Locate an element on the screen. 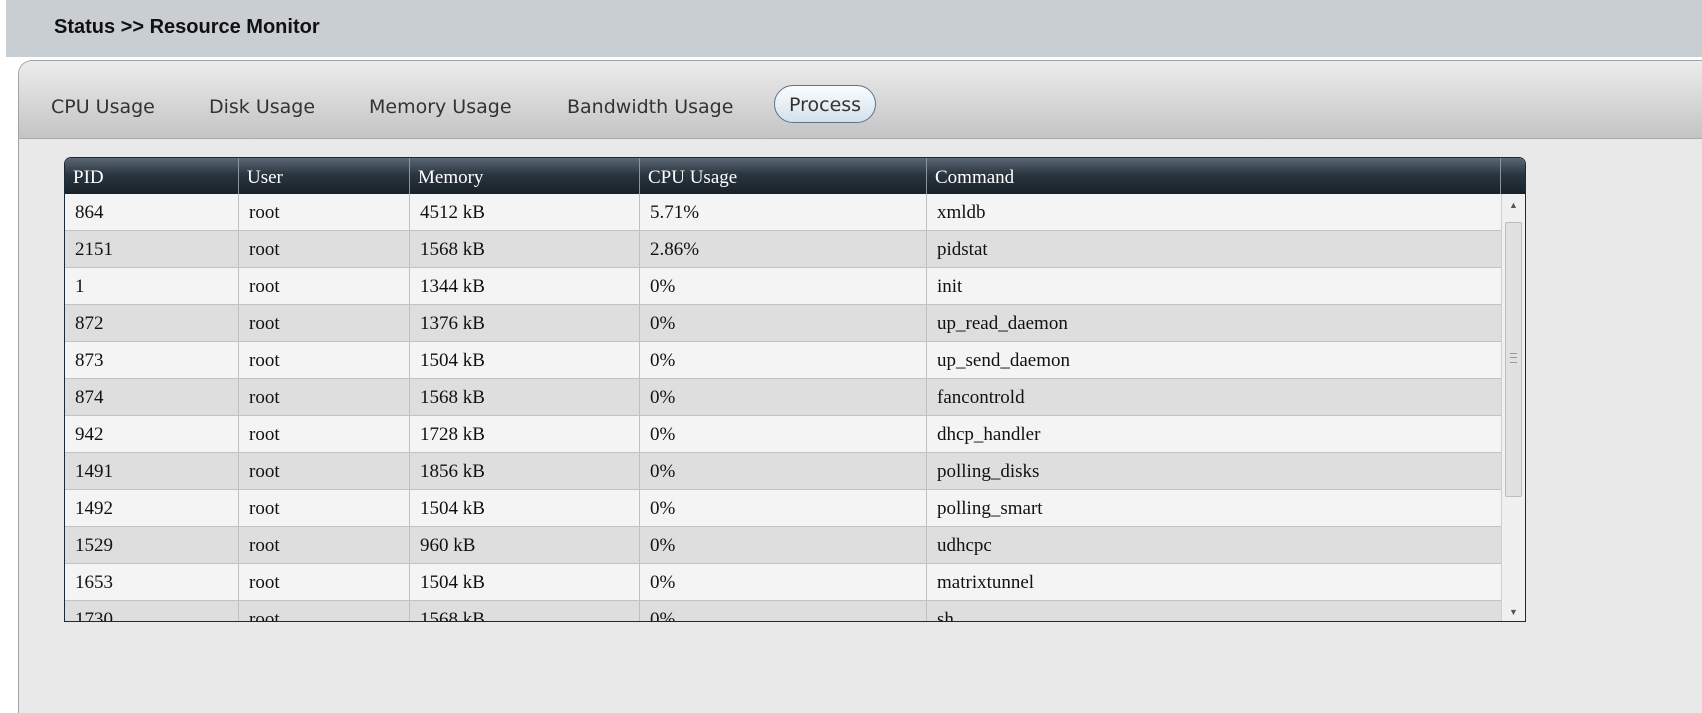 The width and height of the screenshot is (1702, 713). table-row: 942 root 1728 kB 0% dhcp_handler is located at coordinates (783, 434).